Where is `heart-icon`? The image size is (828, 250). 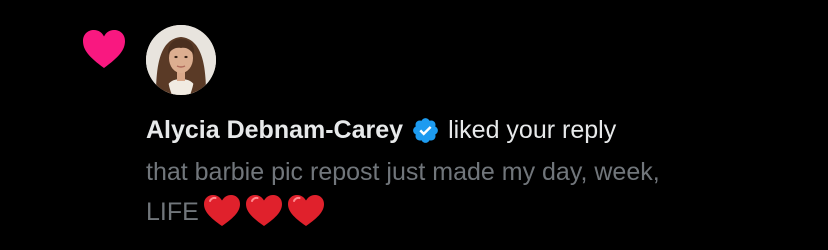
heart-icon is located at coordinates (104, 49).